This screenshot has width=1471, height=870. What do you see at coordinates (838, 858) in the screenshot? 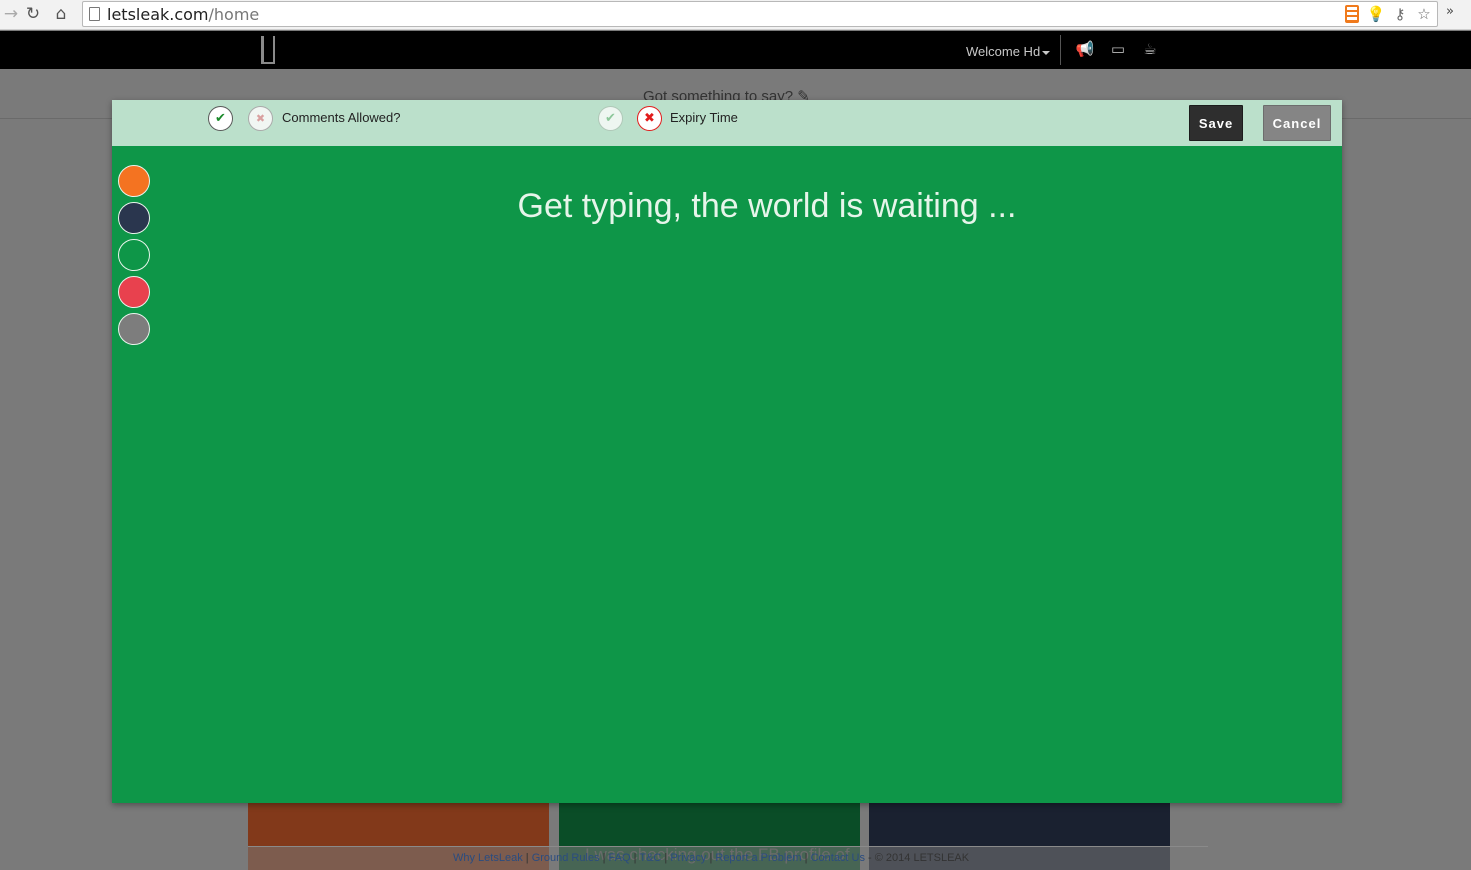
I see `footer-link-contact: Contact Us` at bounding box center [838, 858].